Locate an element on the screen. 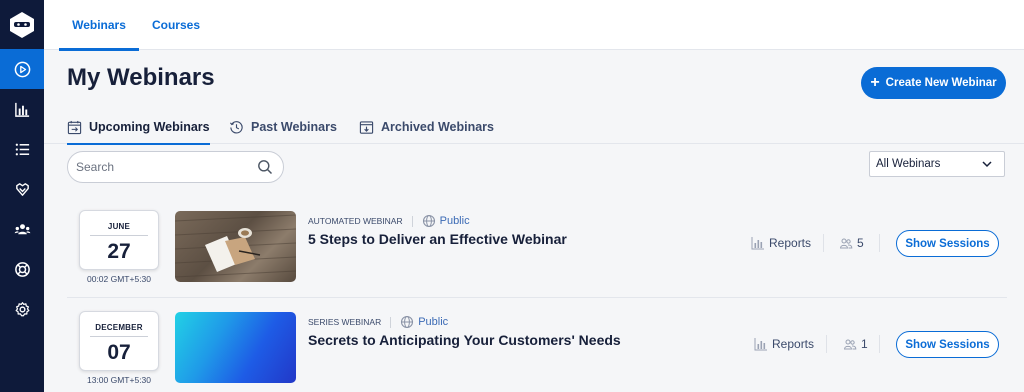 This screenshot has width=1024, height=392. webinar-type-dropdown: All Webinars is located at coordinates (937, 164).